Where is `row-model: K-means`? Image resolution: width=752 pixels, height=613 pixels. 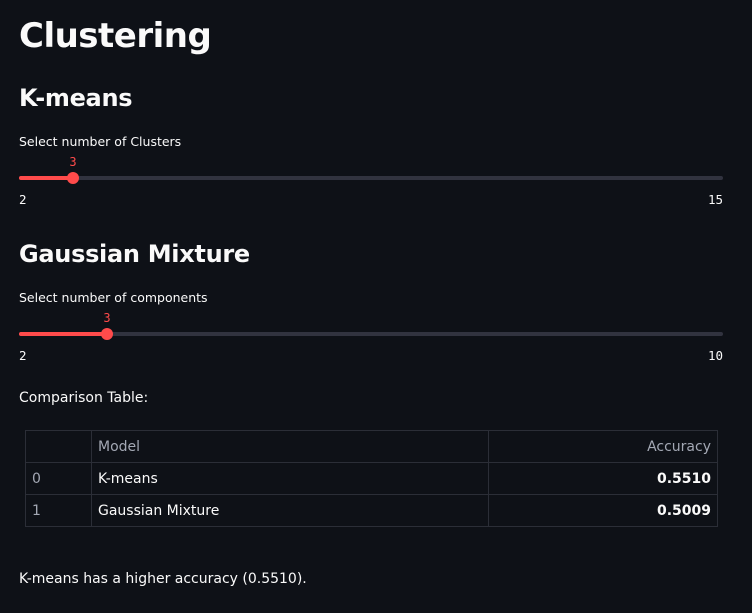 row-model: K-means is located at coordinates (290, 478).